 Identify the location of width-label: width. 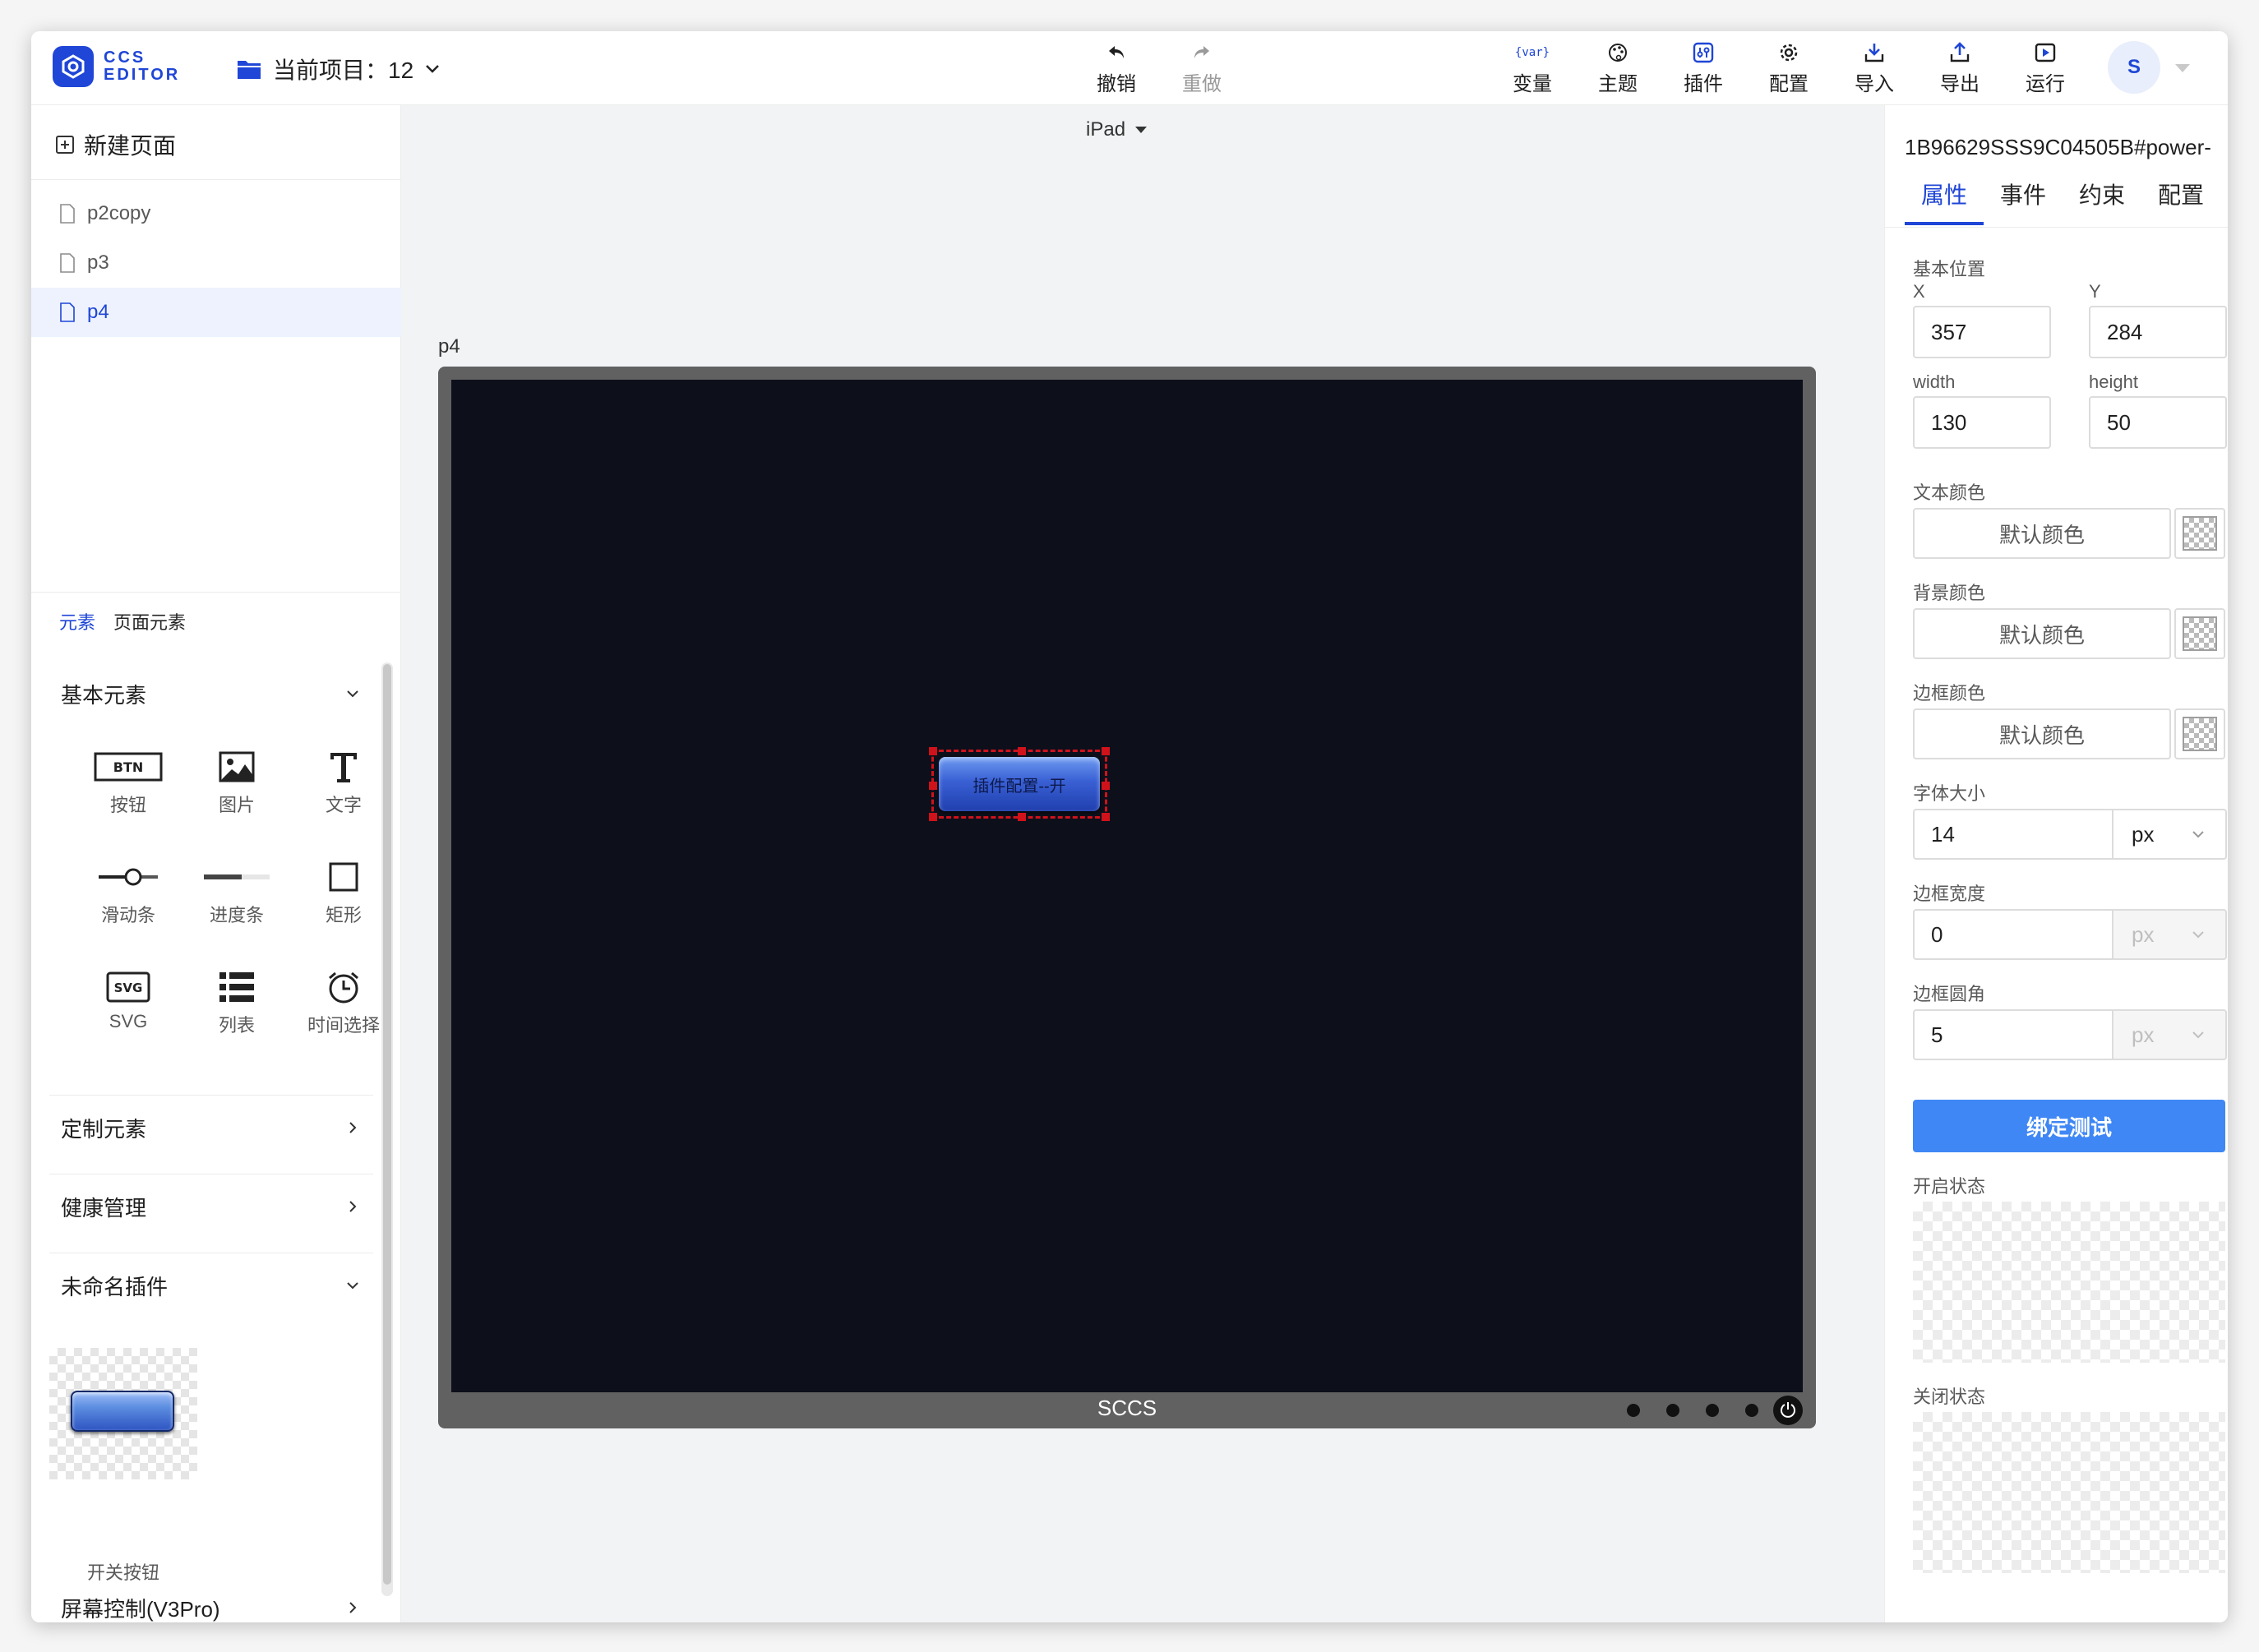
(1935, 381).